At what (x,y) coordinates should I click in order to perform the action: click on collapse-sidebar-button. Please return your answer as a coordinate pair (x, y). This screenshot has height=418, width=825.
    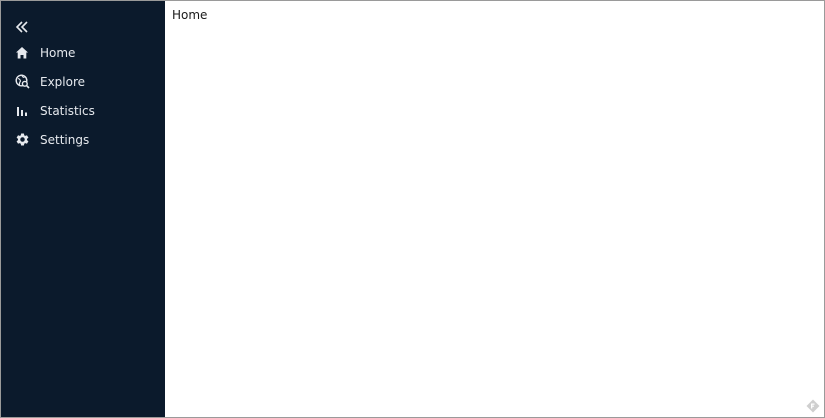
    Looking at the image, I should click on (22, 27).